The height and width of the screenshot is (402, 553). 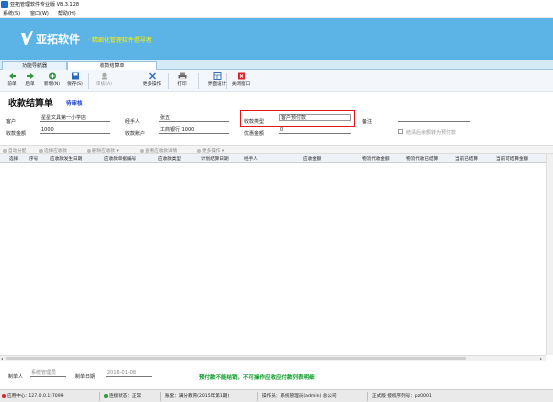 I want to click on next-button: 后单, so click(x=30, y=79).